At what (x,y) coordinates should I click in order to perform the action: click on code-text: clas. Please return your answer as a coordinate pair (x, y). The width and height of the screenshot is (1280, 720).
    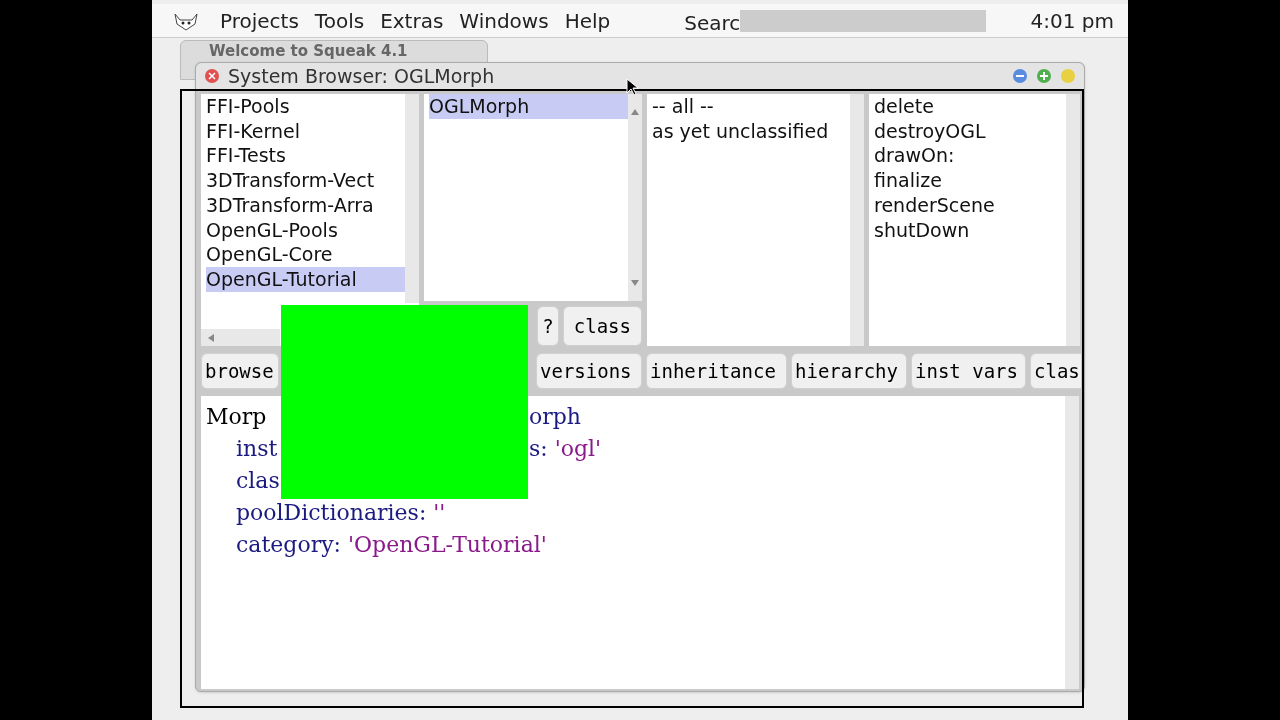
    Looking at the image, I should click on (258, 480).